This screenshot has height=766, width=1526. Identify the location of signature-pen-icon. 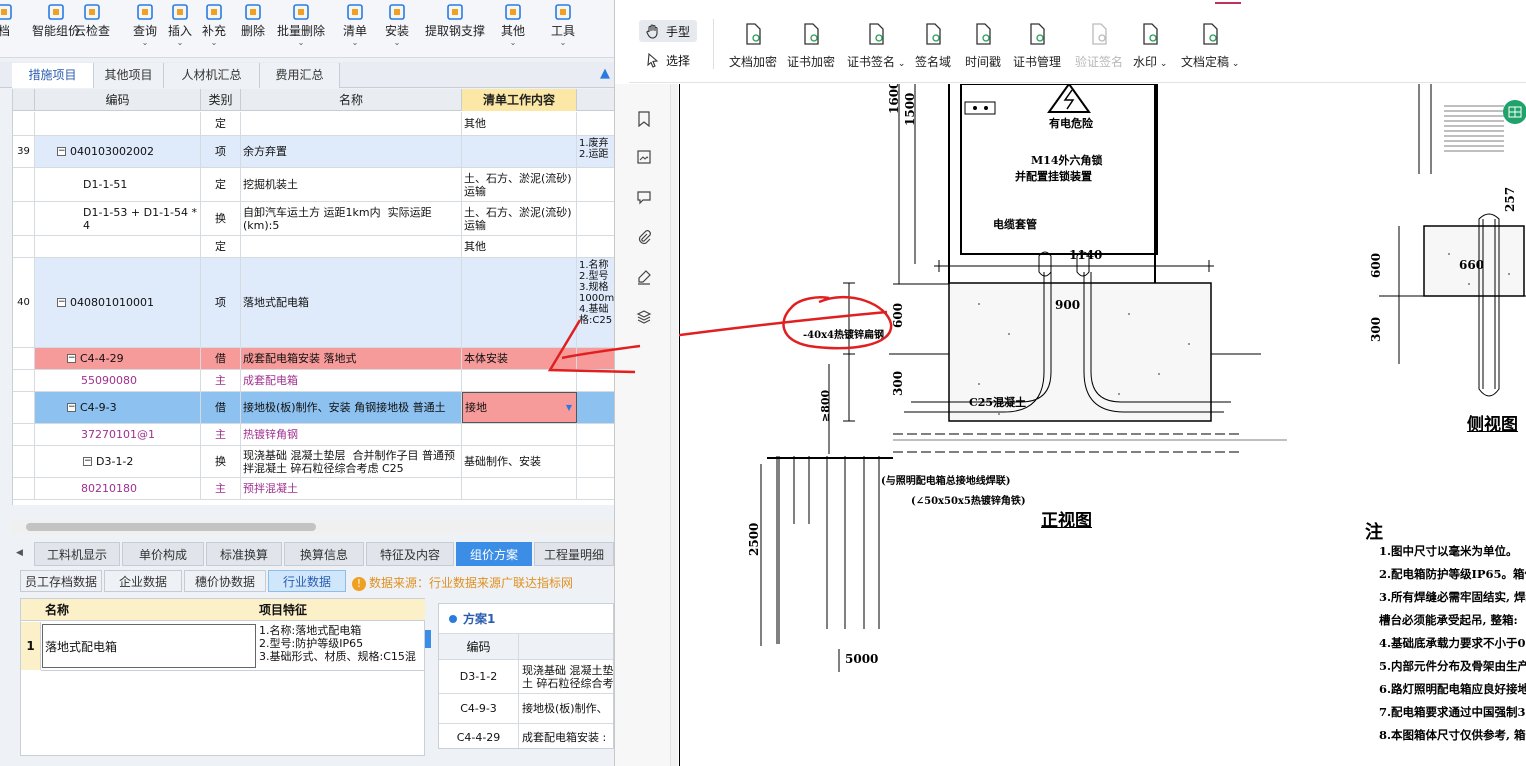
(644, 277).